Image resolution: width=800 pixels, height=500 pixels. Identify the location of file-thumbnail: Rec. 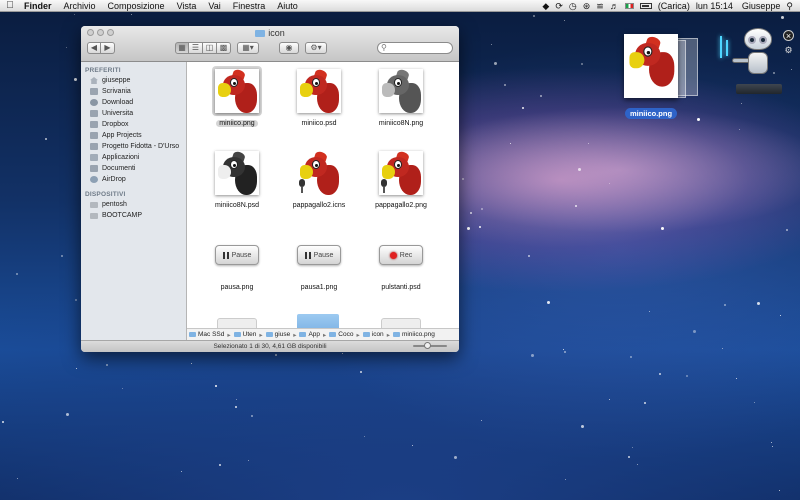
(401, 255).